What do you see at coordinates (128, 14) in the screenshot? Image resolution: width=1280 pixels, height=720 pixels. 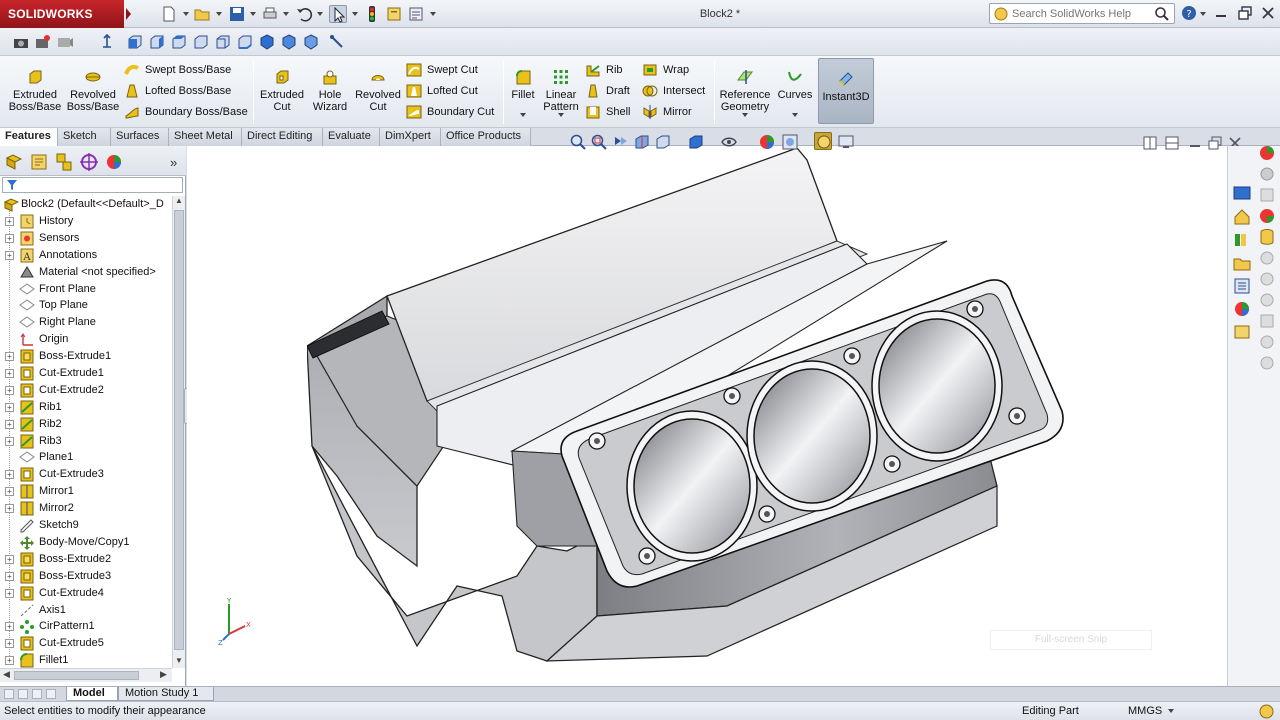 I see `logo-menu-arrow-icon` at bounding box center [128, 14].